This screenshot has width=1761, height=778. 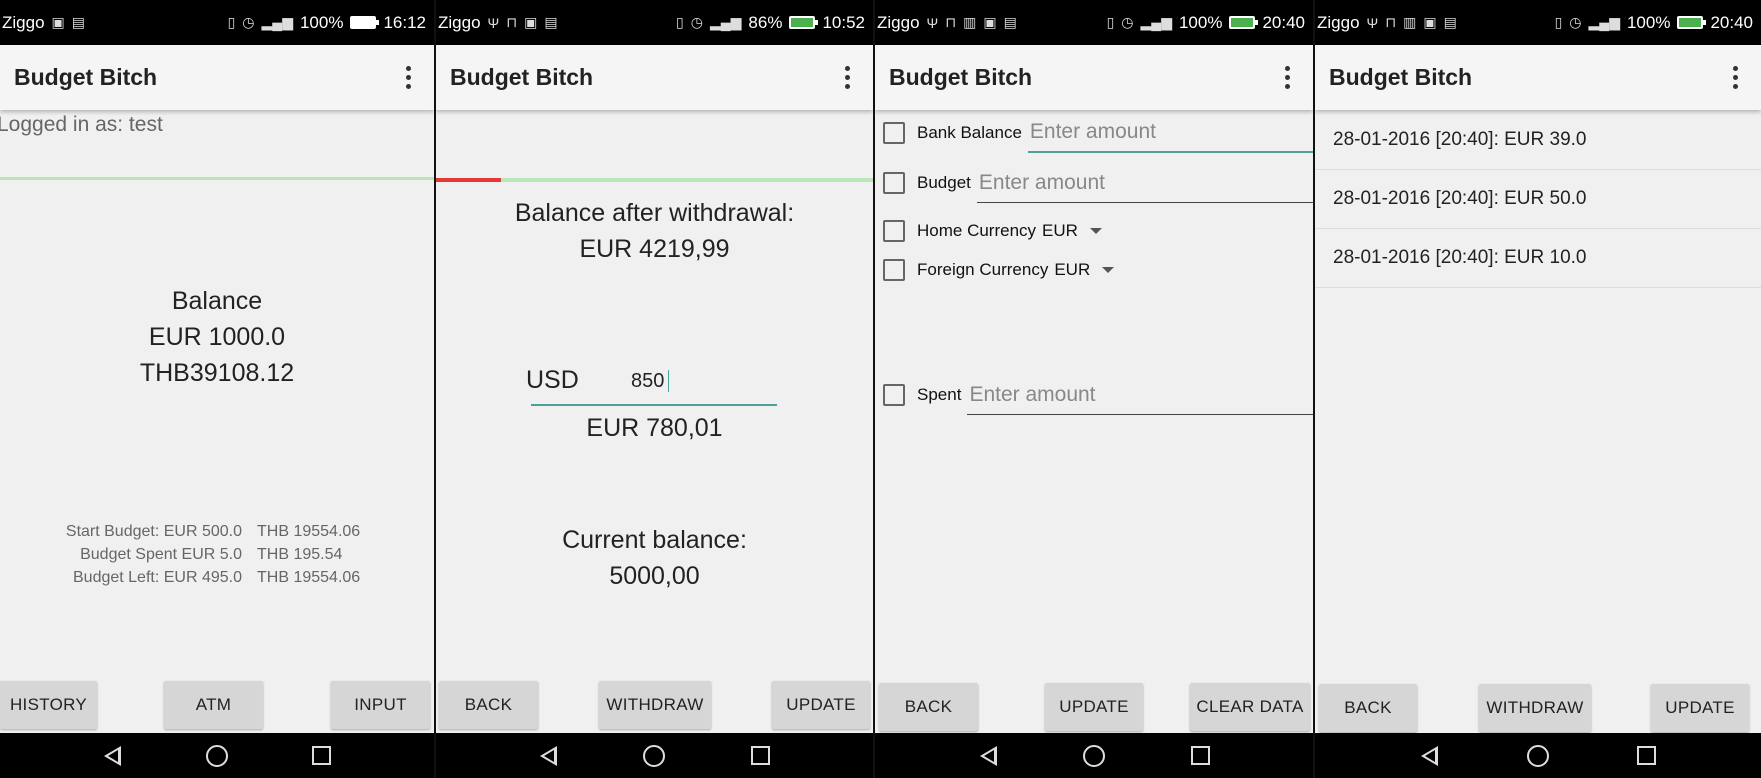 I want to click on spent-input: Enter amount, so click(x=1140, y=395).